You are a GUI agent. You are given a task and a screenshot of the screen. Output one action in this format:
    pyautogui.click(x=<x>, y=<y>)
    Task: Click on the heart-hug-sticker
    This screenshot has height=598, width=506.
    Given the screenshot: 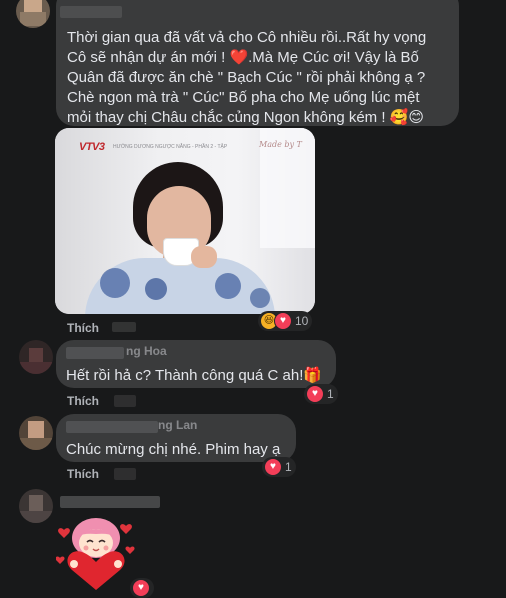 What is the action you would take?
    pyautogui.click(x=95, y=553)
    